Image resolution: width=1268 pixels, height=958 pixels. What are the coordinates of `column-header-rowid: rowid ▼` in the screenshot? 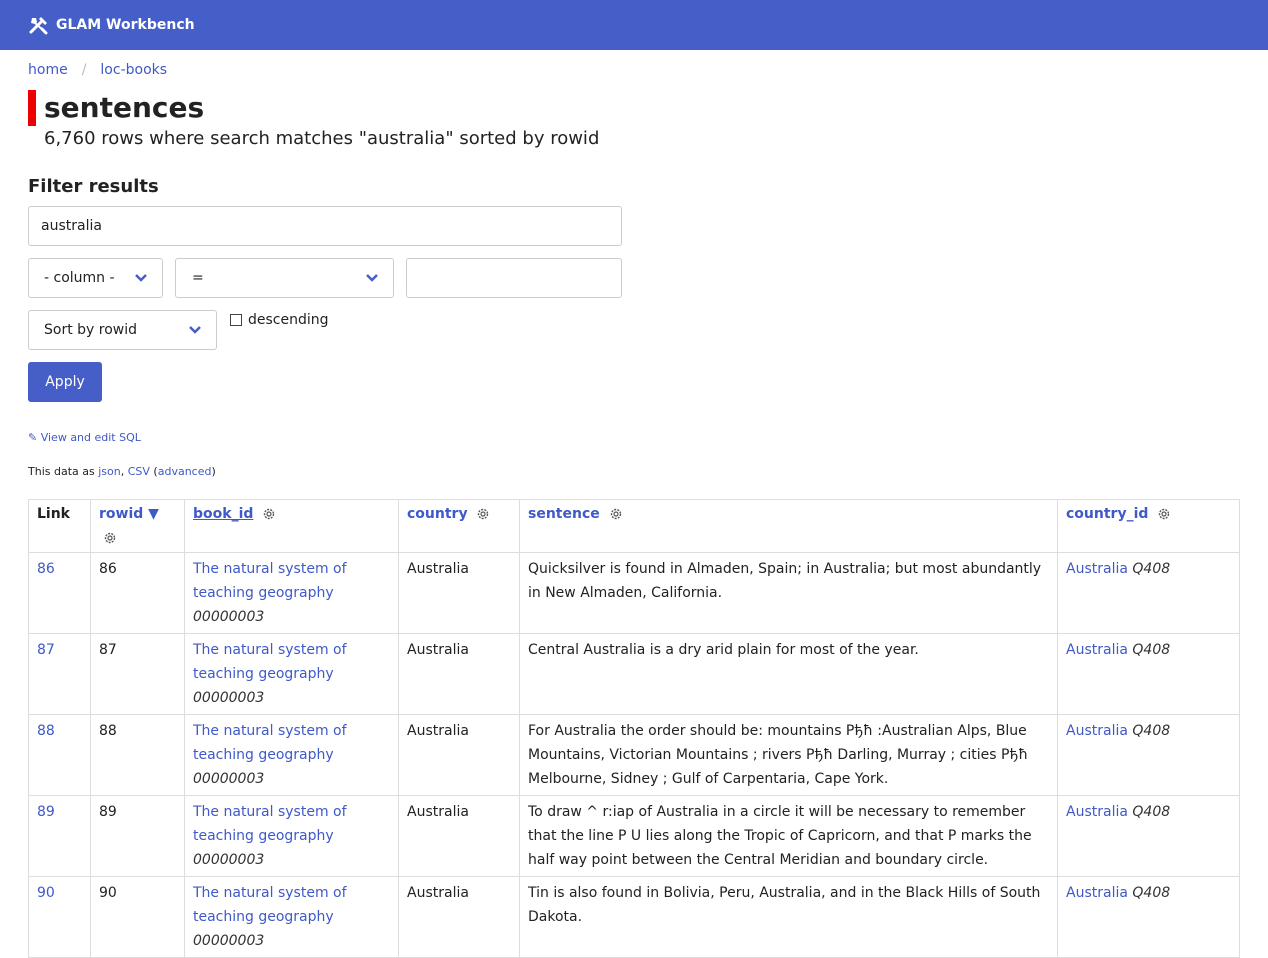 It's located at (137, 526).